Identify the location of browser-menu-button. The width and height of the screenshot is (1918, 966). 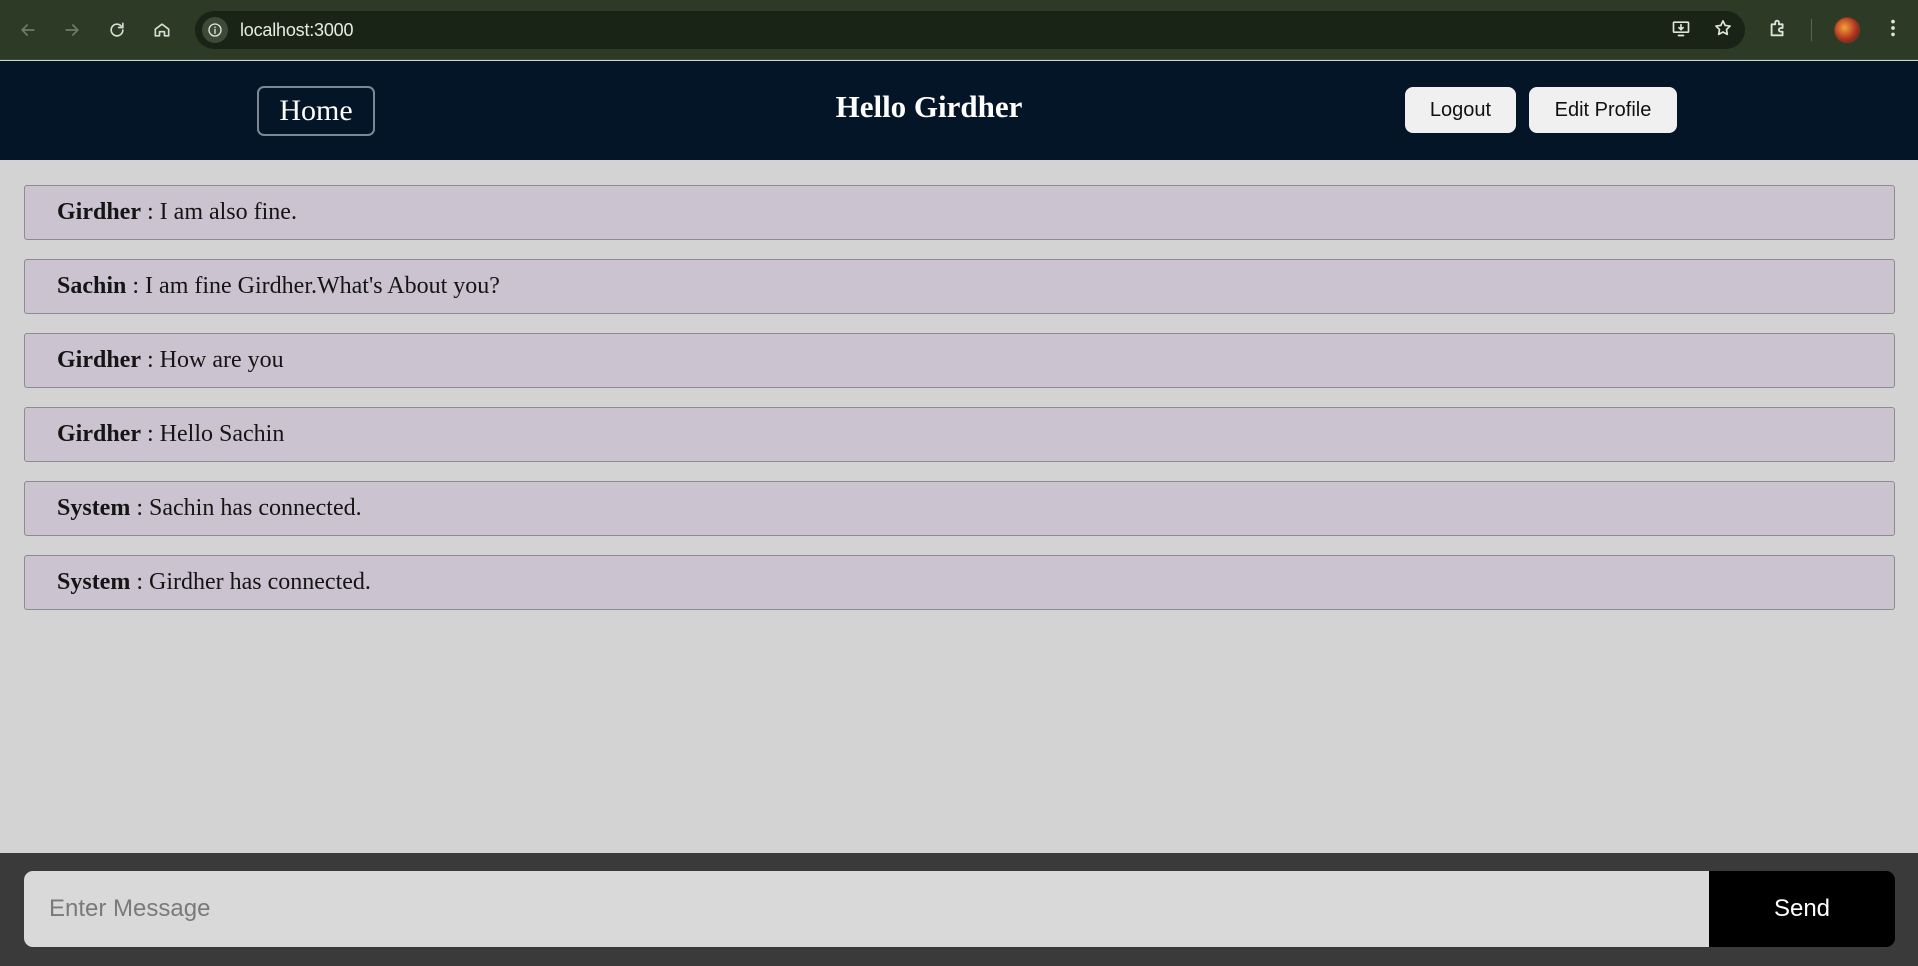
(1893, 30).